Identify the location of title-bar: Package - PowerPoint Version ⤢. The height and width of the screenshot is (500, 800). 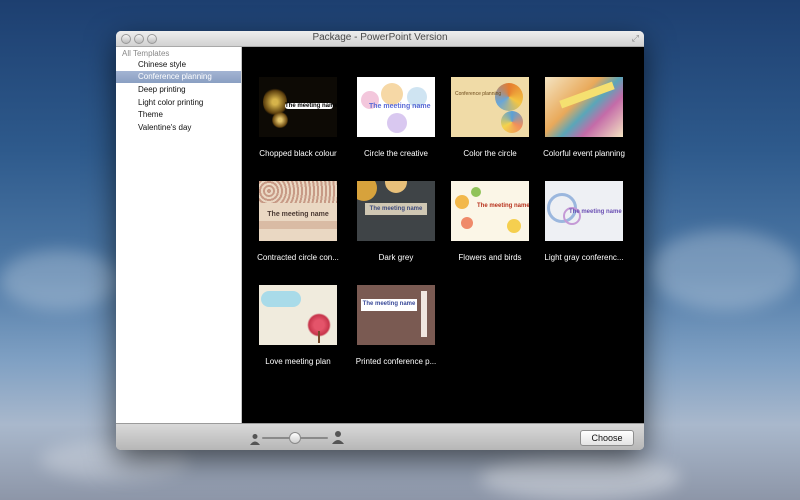
(380, 39).